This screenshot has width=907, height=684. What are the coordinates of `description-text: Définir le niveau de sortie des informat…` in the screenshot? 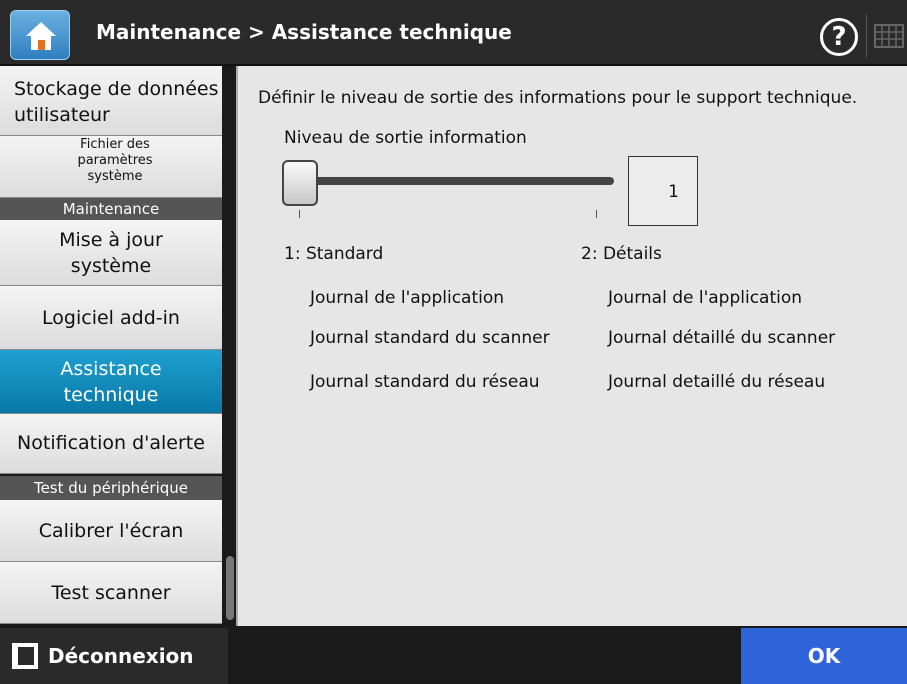 It's located at (558, 98).